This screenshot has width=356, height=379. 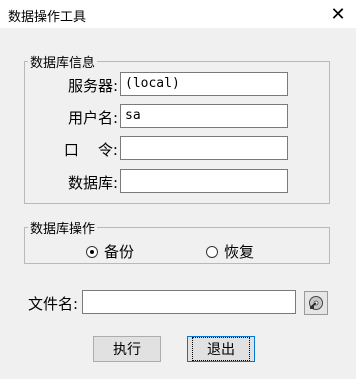 I want to click on filename-input, so click(x=189, y=302).